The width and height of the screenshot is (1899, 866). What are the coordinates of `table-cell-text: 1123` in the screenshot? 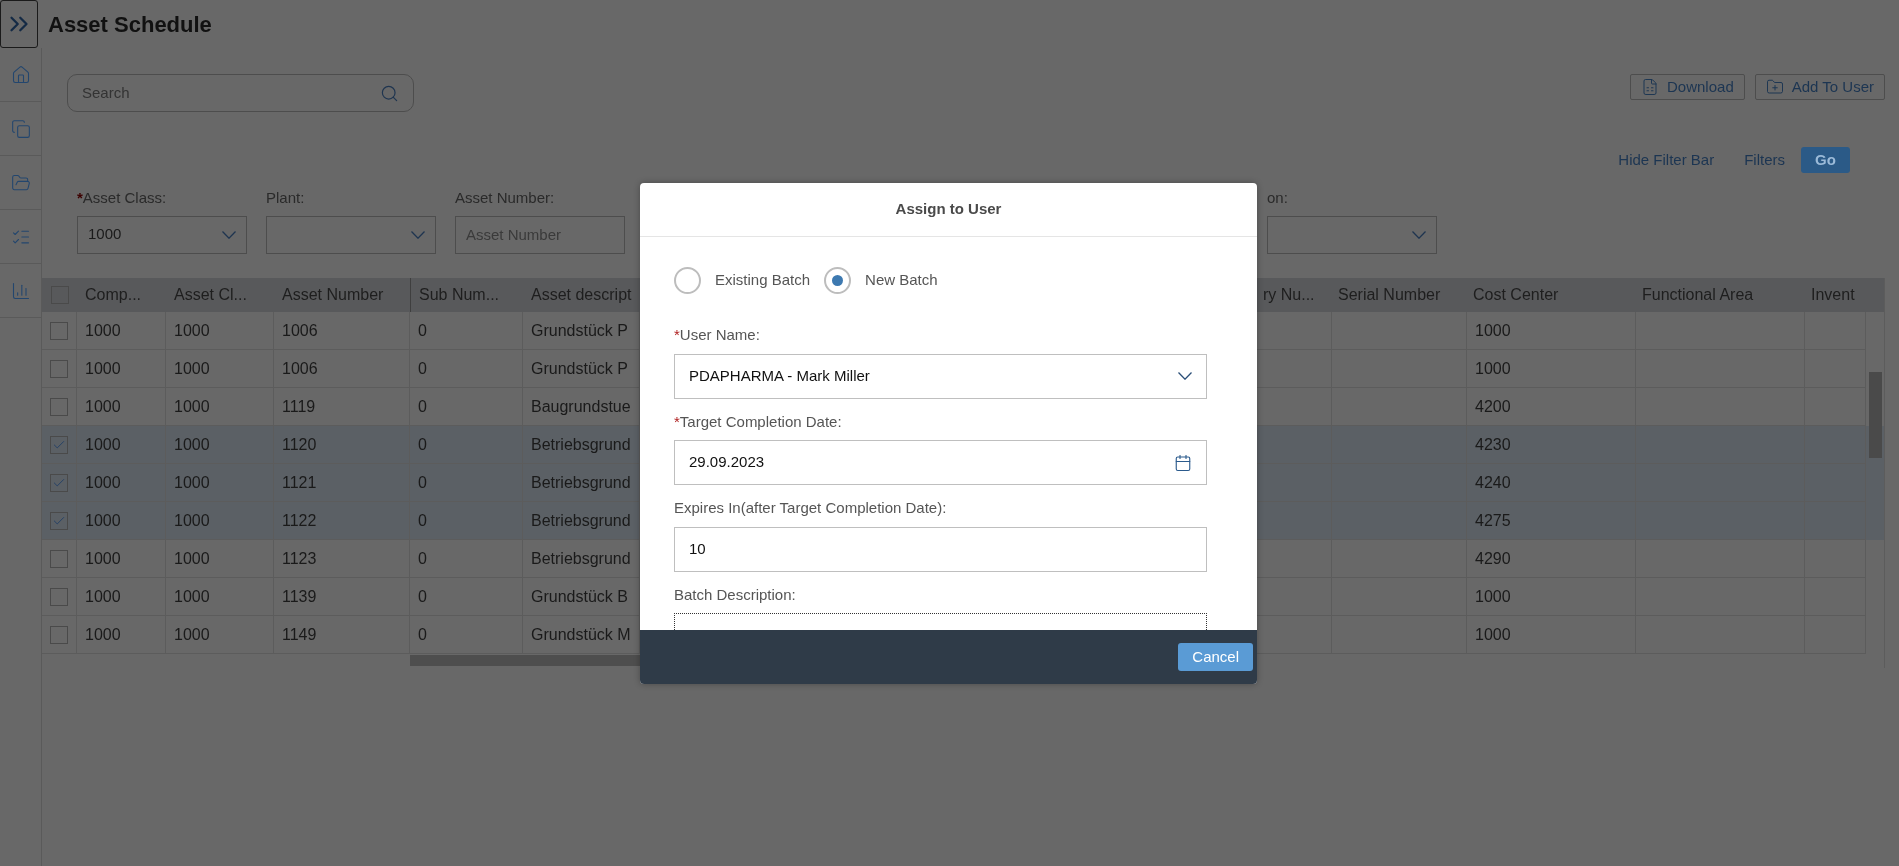 It's located at (299, 558).